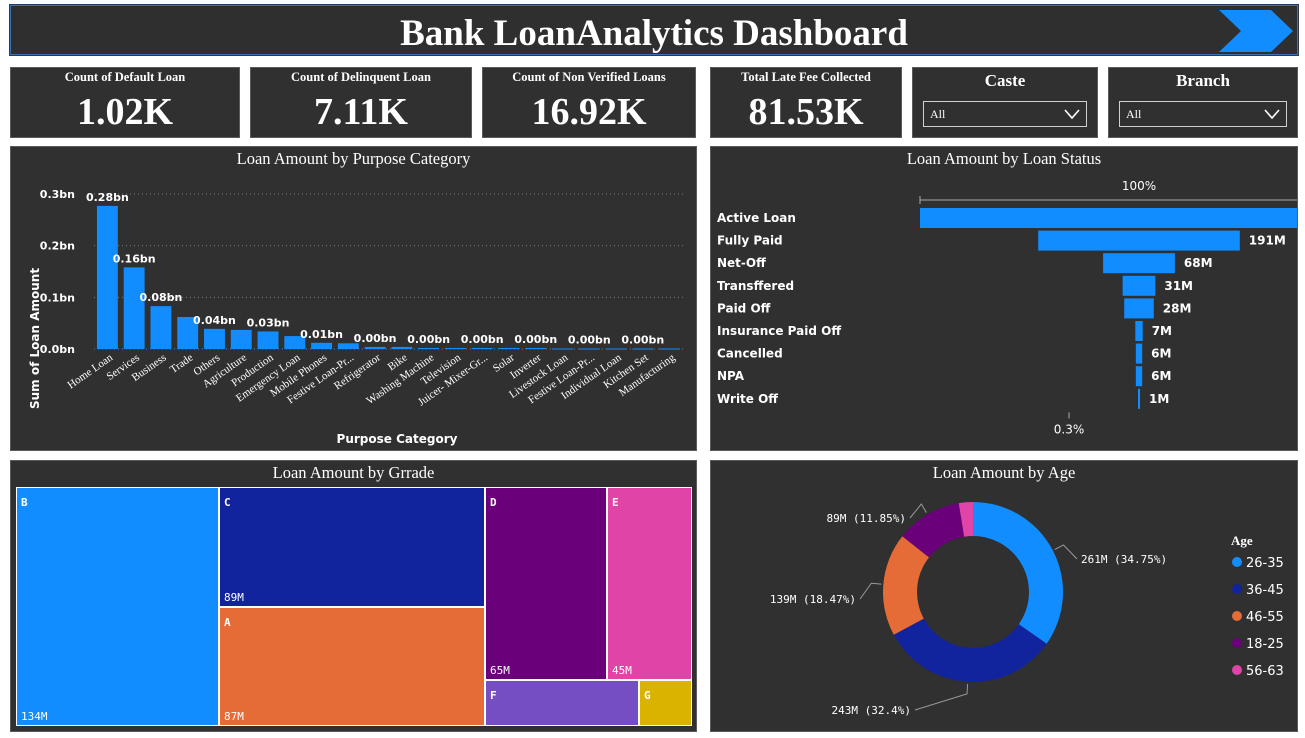  What do you see at coordinates (806, 112) in the screenshot?
I see `kpi-value: 81.53K` at bounding box center [806, 112].